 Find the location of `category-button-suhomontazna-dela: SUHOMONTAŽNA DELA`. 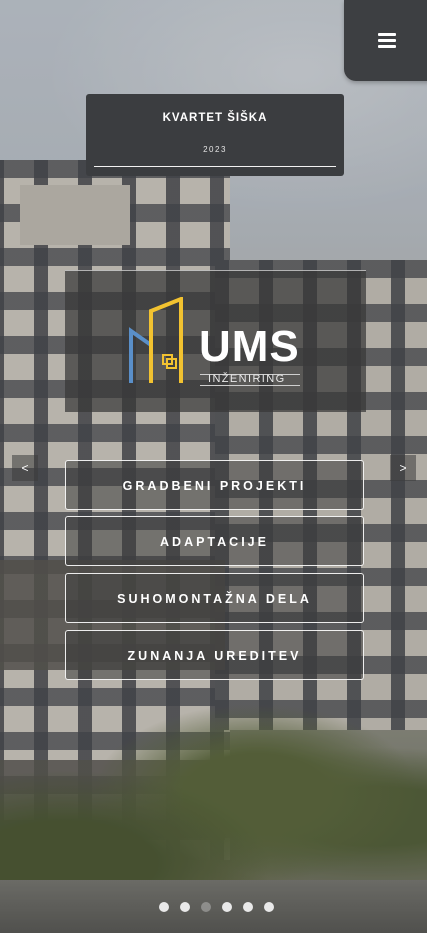

category-button-suhomontazna-dela: SUHOMONTAŽNA DELA is located at coordinates (214, 598).